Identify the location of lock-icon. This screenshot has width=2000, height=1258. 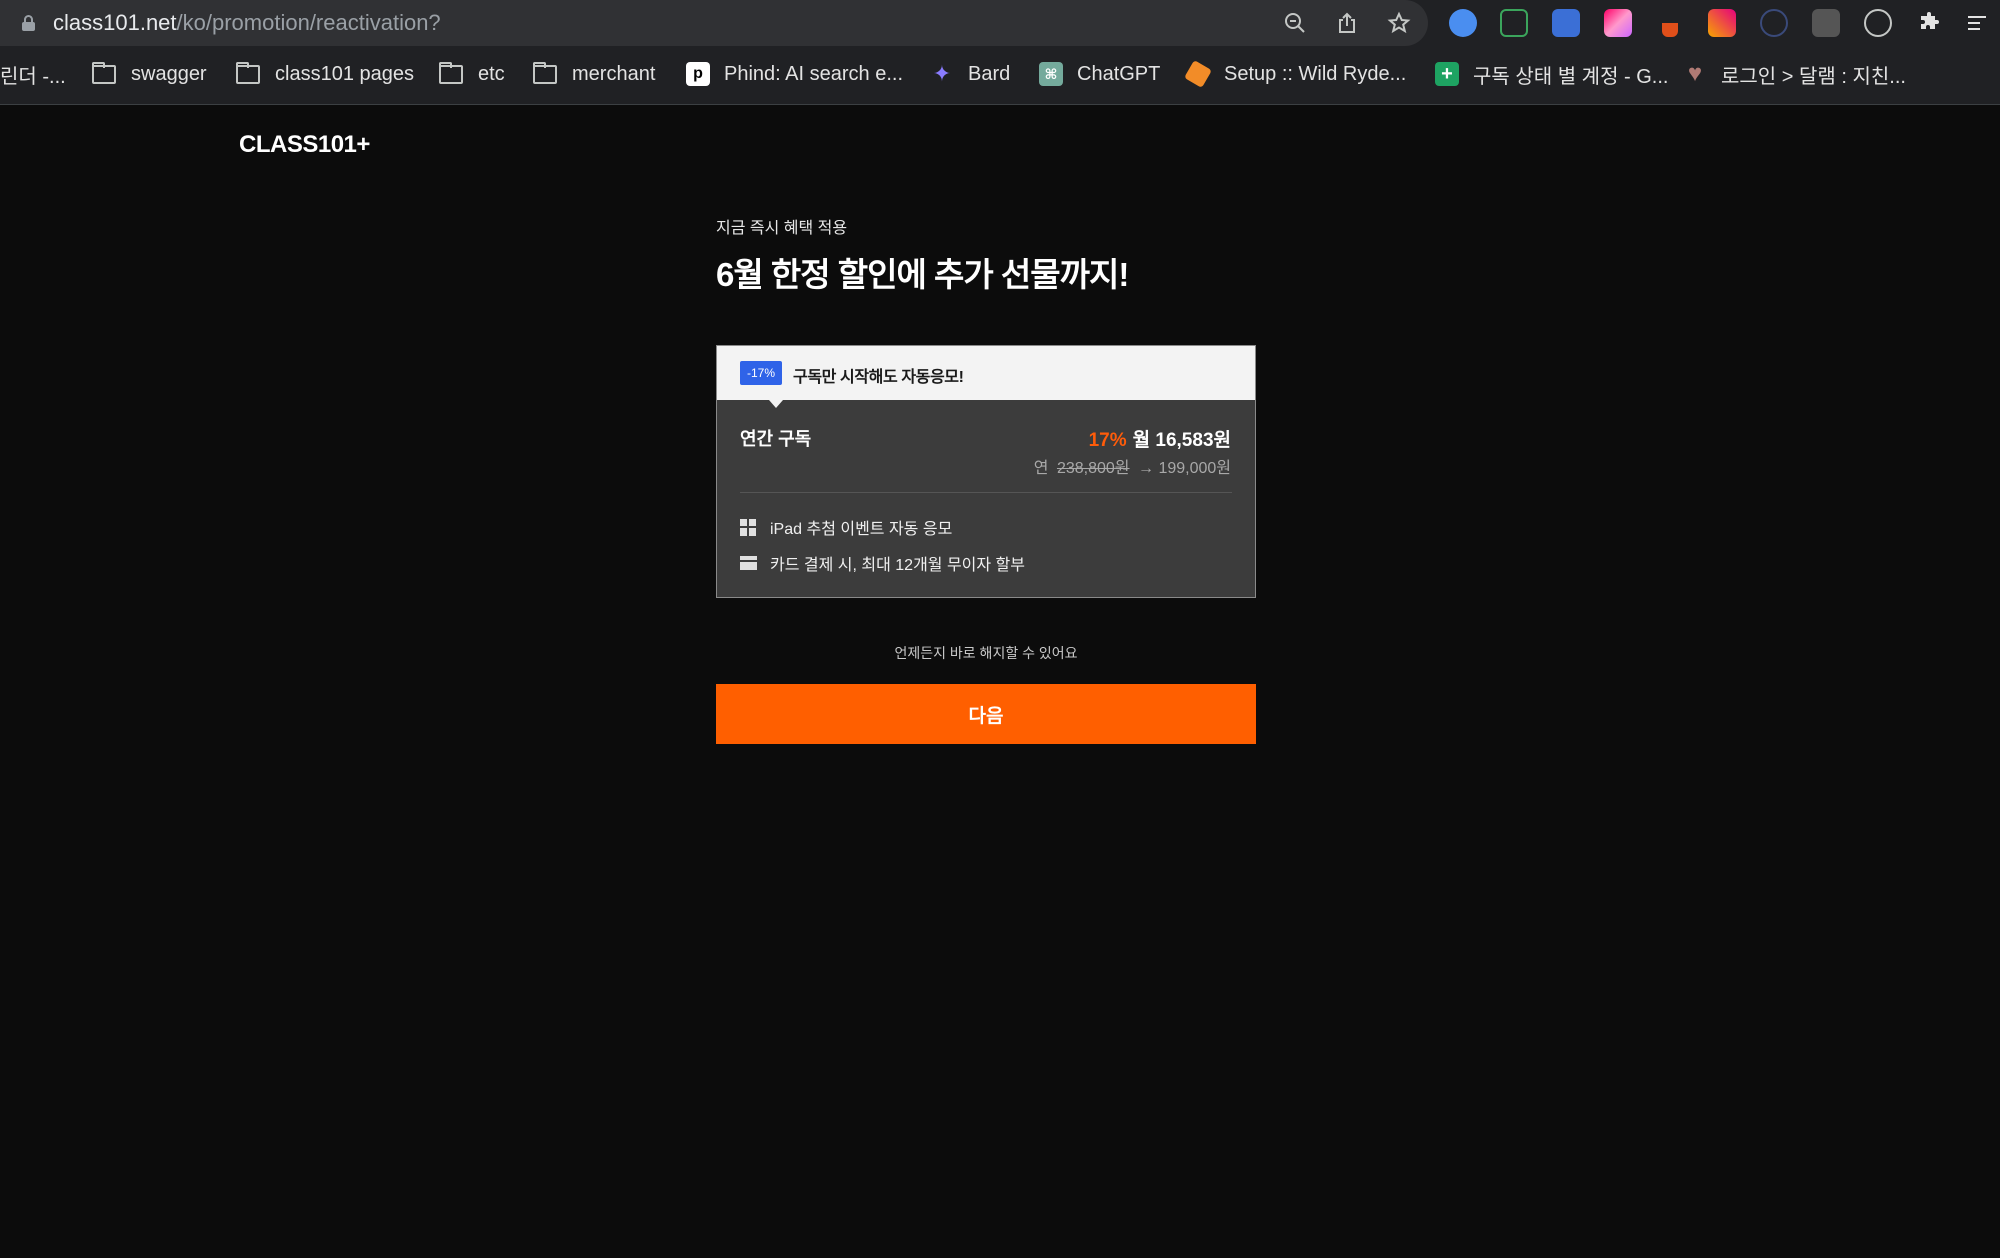
(28, 23).